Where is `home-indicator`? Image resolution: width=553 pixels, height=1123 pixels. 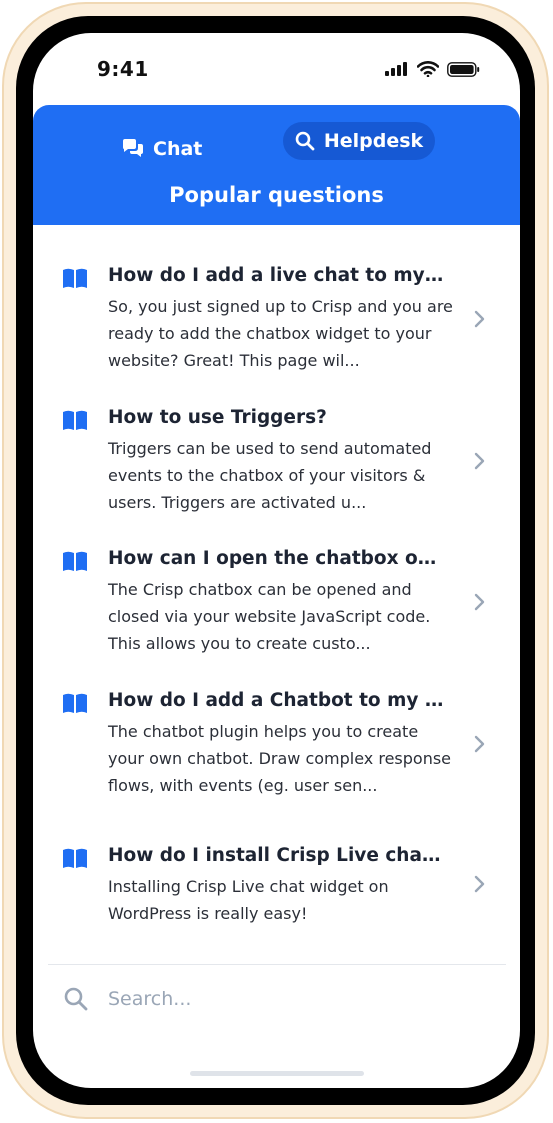 home-indicator is located at coordinates (277, 1073).